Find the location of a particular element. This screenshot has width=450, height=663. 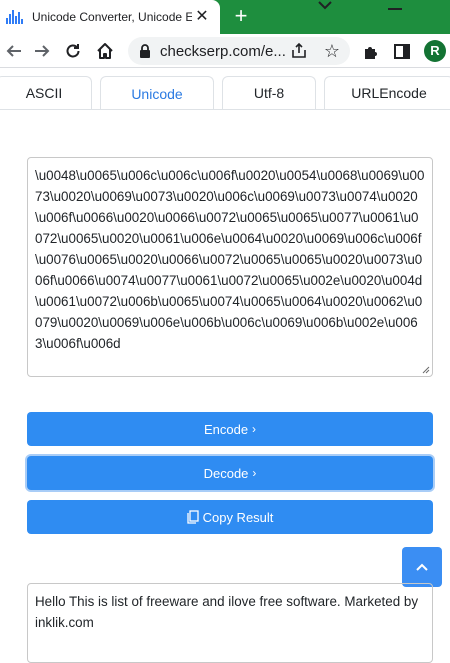

arrow-left-icon is located at coordinates (13, 51).